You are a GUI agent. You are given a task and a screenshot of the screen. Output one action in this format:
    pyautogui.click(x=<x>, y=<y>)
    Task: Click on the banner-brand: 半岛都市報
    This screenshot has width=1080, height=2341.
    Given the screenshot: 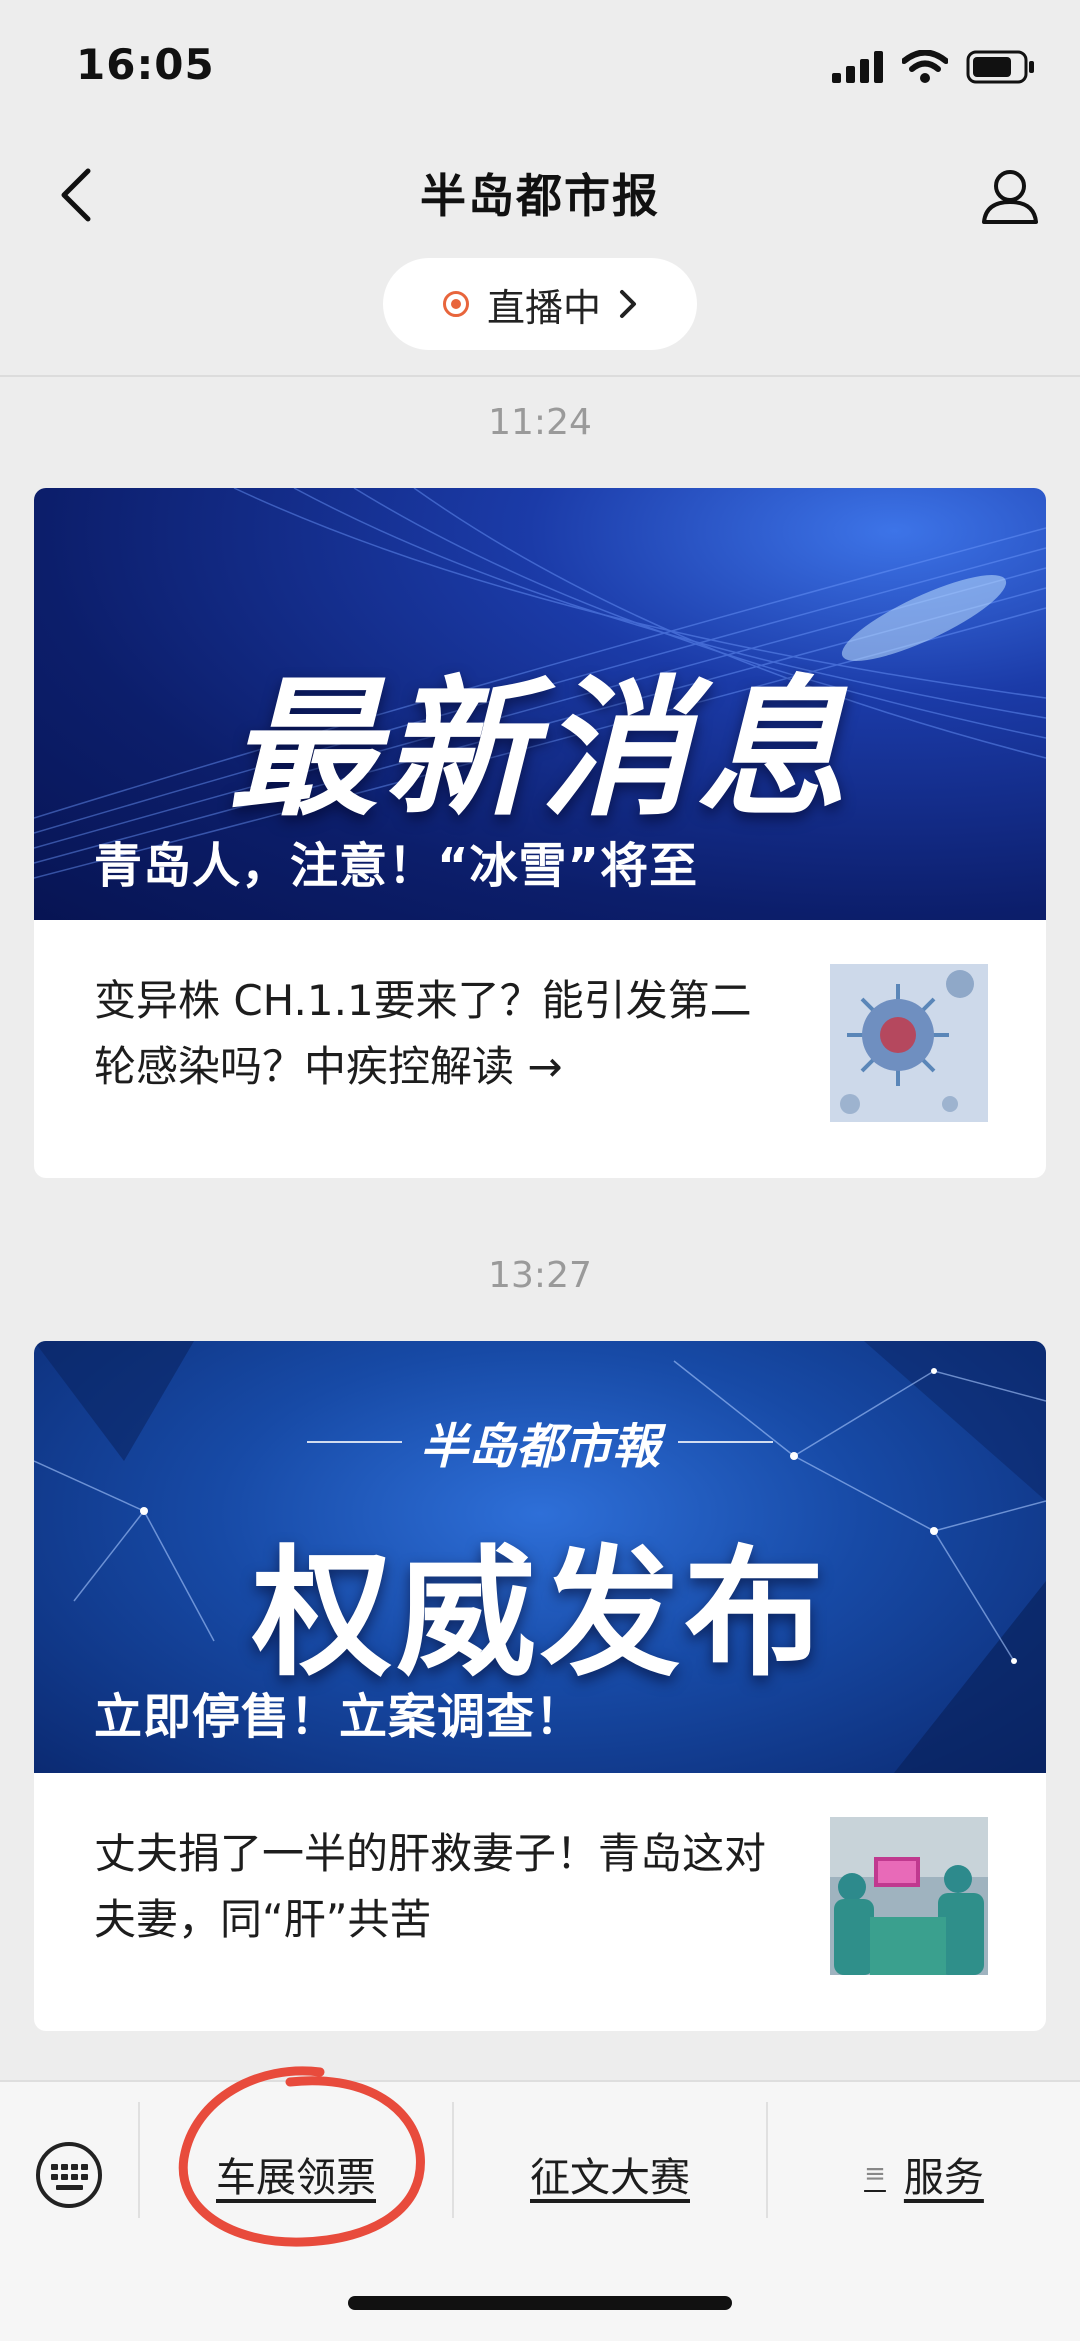 What is the action you would take?
    pyautogui.click(x=540, y=1442)
    